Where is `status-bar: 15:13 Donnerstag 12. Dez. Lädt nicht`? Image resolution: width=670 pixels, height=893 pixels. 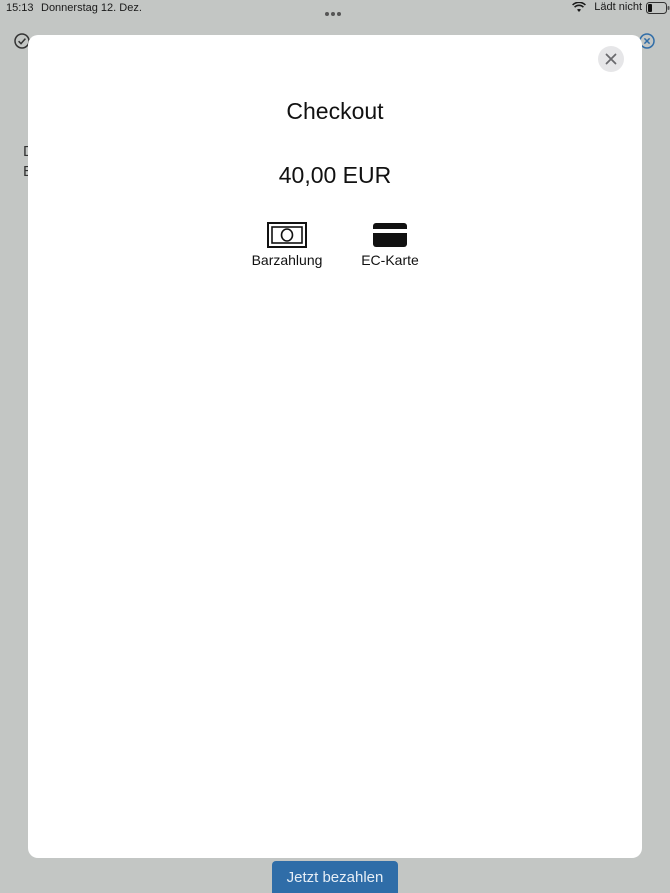 status-bar: 15:13 Donnerstag 12. Dez. Lädt nicht is located at coordinates (335, 9).